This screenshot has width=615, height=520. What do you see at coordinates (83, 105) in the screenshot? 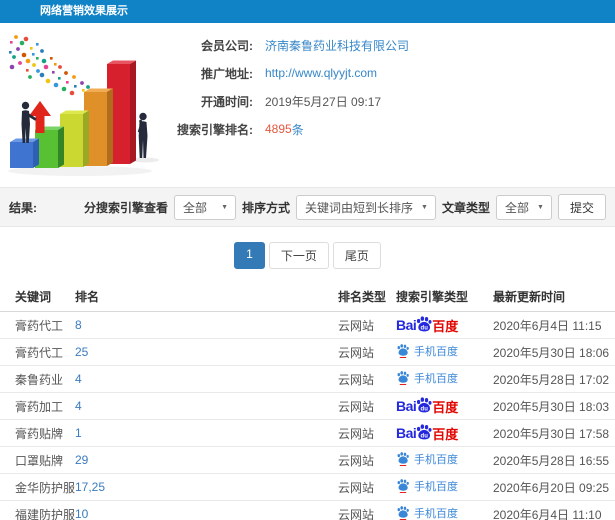
I see `bar-chart-illustration` at bounding box center [83, 105].